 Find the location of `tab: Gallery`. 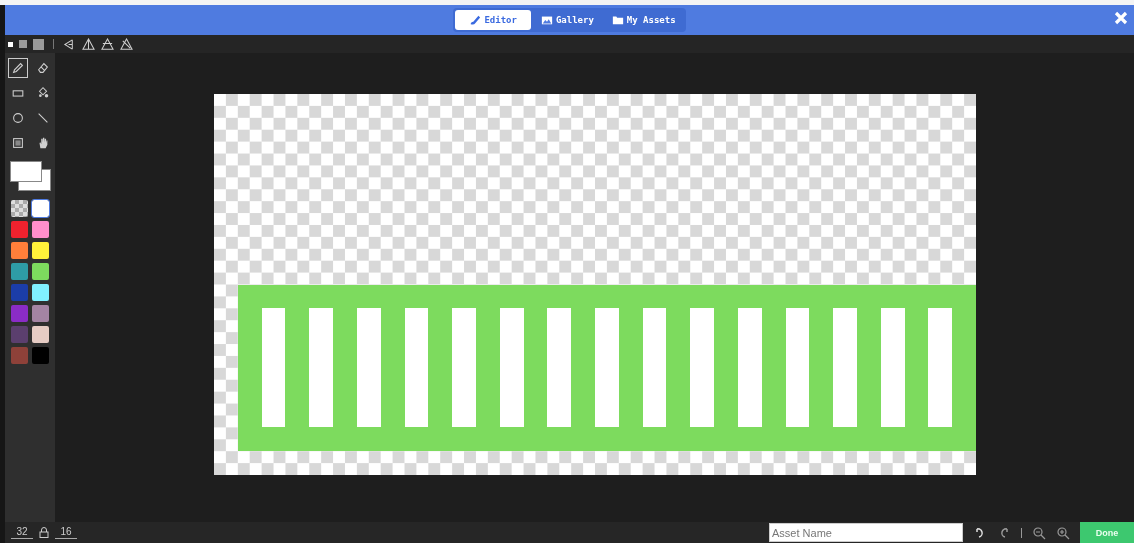

tab: Gallery is located at coordinates (567, 20).